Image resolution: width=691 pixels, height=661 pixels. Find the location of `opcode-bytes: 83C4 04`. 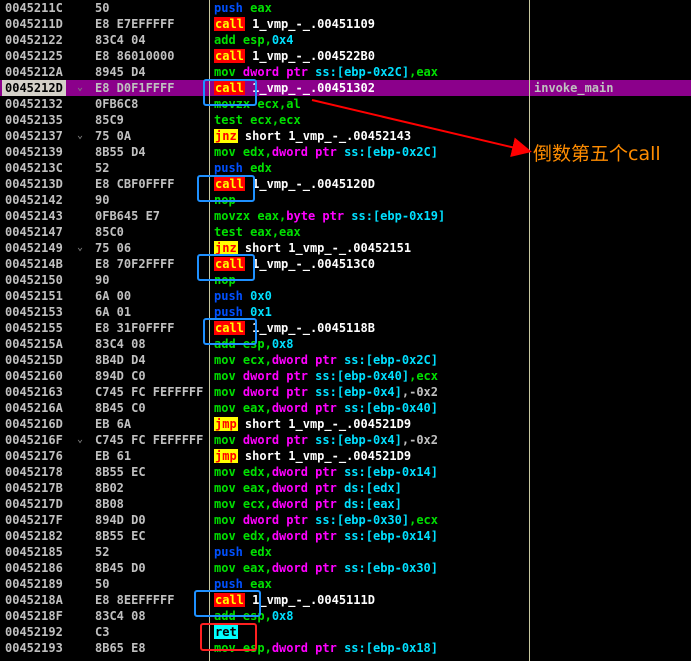

opcode-bytes: 83C4 04 is located at coordinates (120, 40).